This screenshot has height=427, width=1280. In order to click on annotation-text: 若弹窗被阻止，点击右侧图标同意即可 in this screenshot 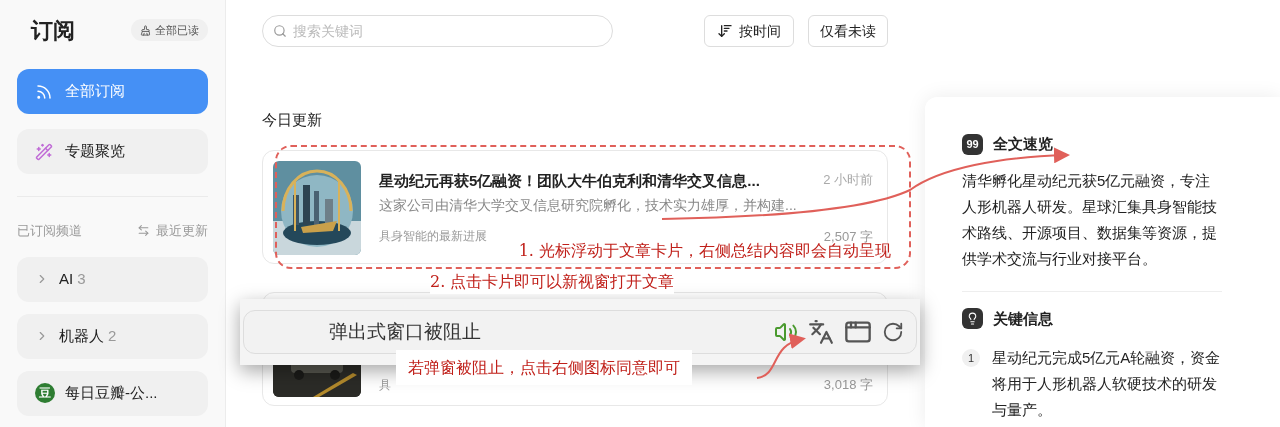, I will do `click(544, 367)`.